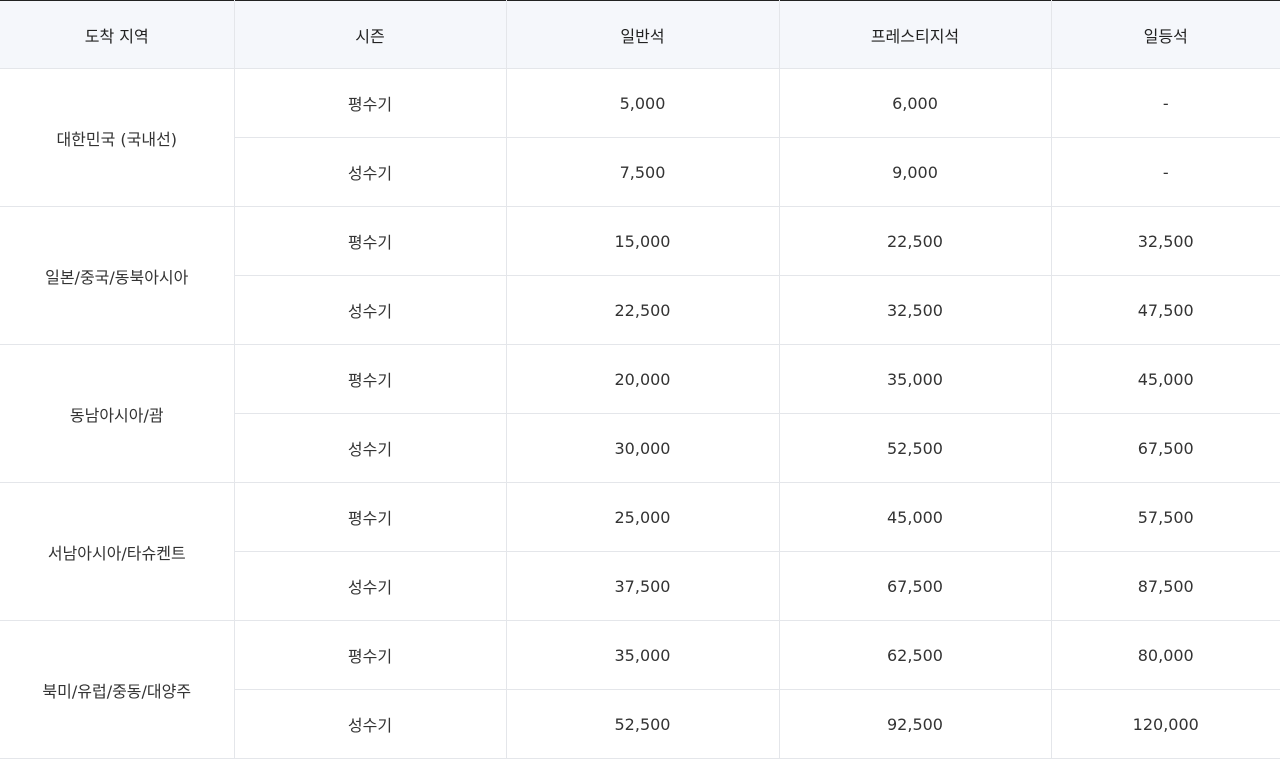 The image size is (1280, 767). Describe the element at coordinates (1165, 34) in the screenshot. I see `header-first: 일등석` at that location.